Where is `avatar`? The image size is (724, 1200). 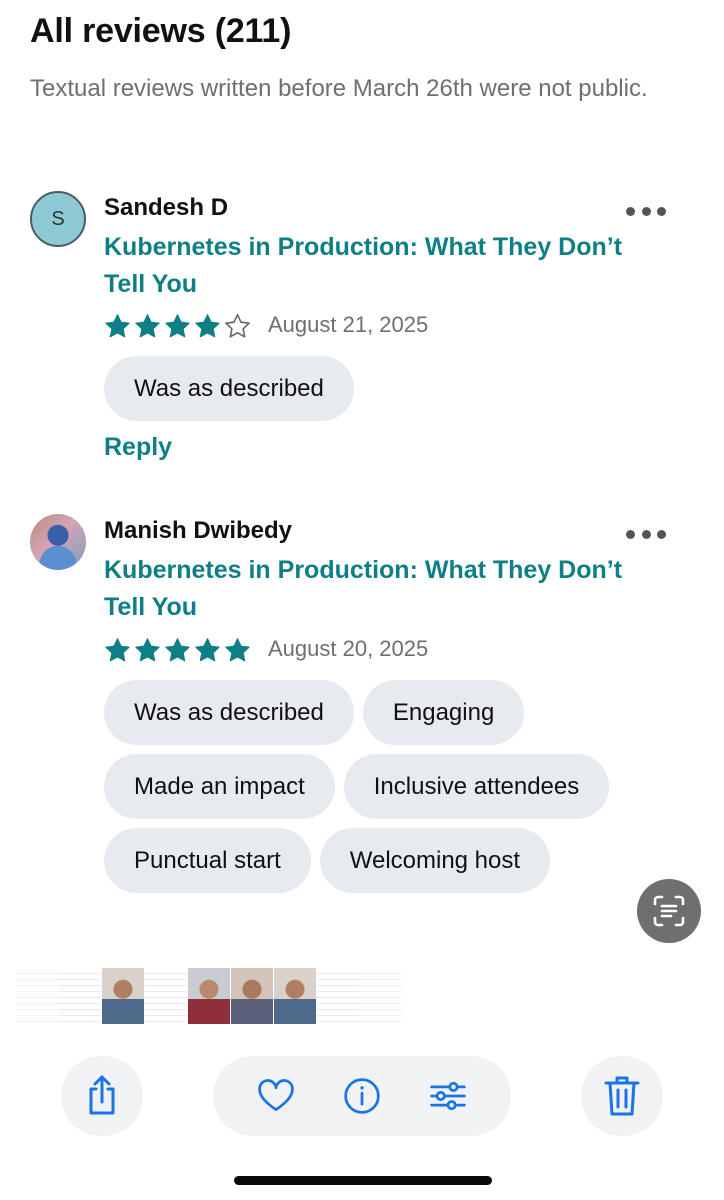
avatar is located at coordinates (58, 542).